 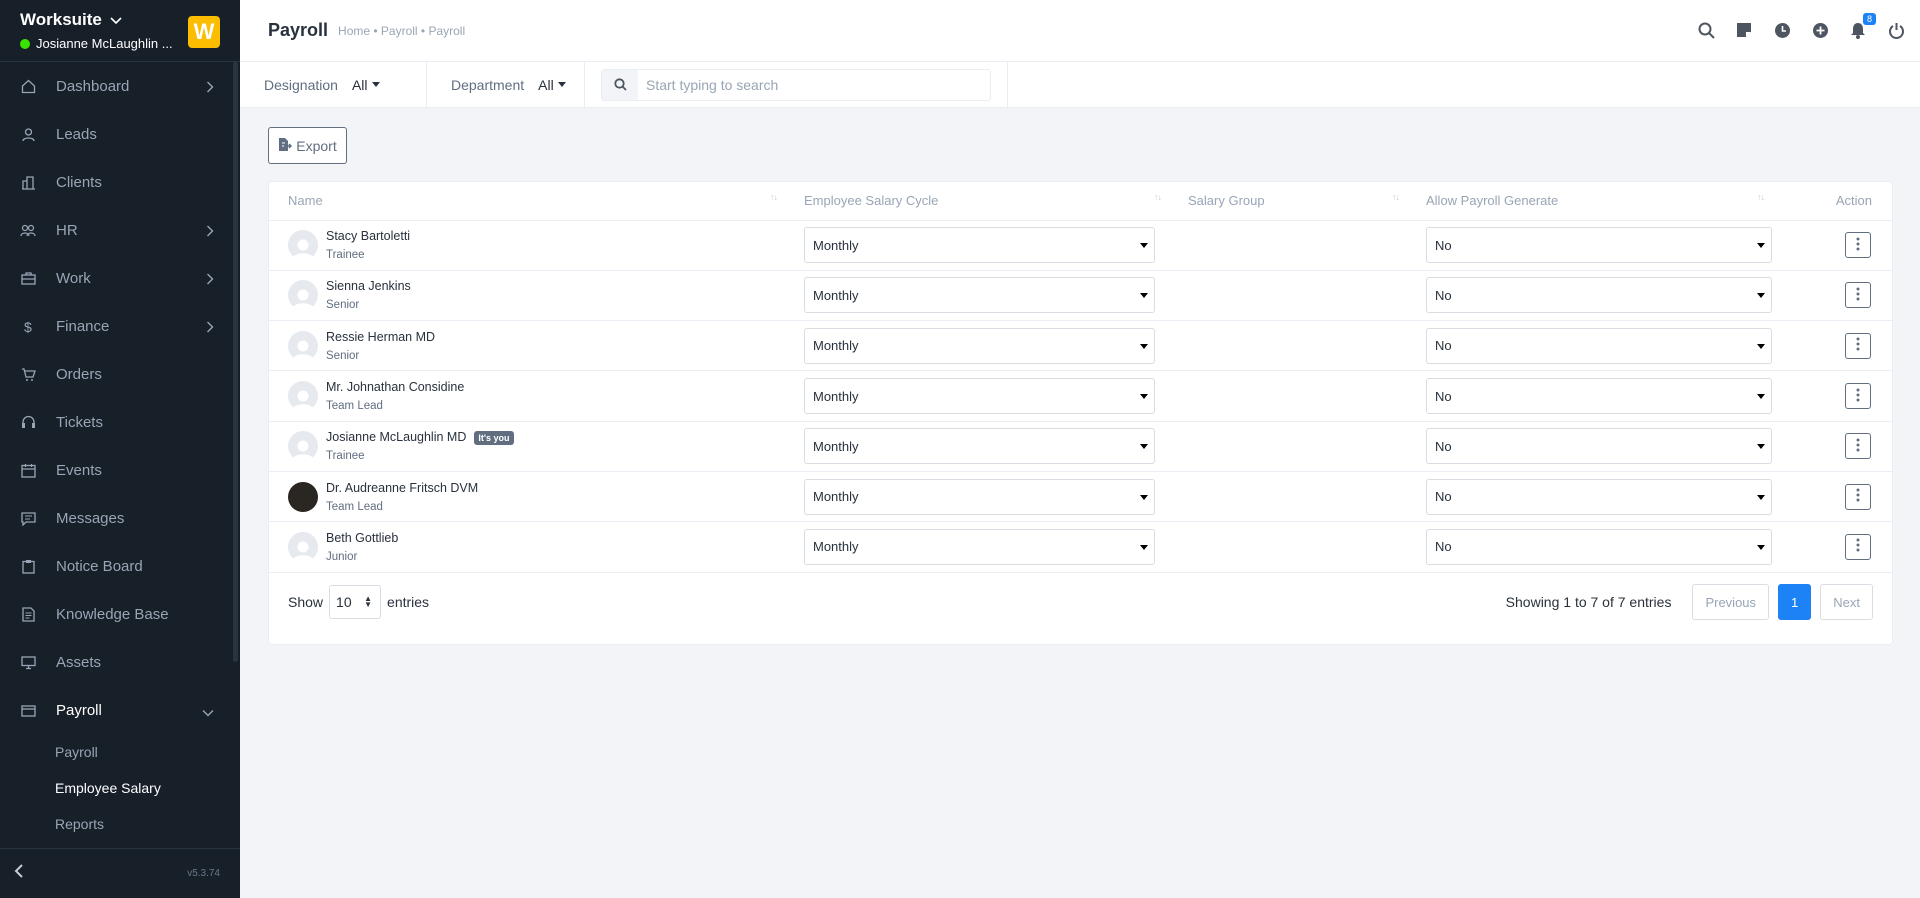 What do you see at coordinates (396, 437) in the screenshot?
I see `employee-name: Josianne McLaughlin MD` at bounding box center [396, 437].